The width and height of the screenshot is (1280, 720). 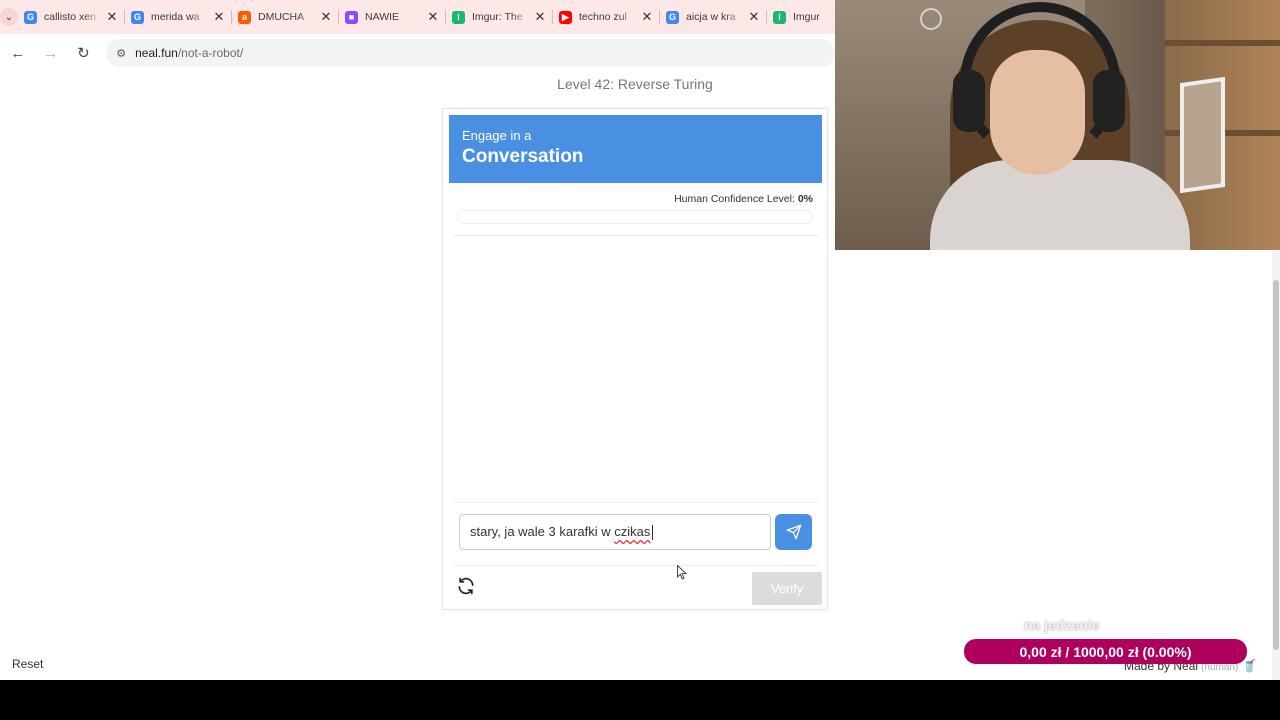 I want to click on youtube-icon: ▶, so click(x=565, y=17).